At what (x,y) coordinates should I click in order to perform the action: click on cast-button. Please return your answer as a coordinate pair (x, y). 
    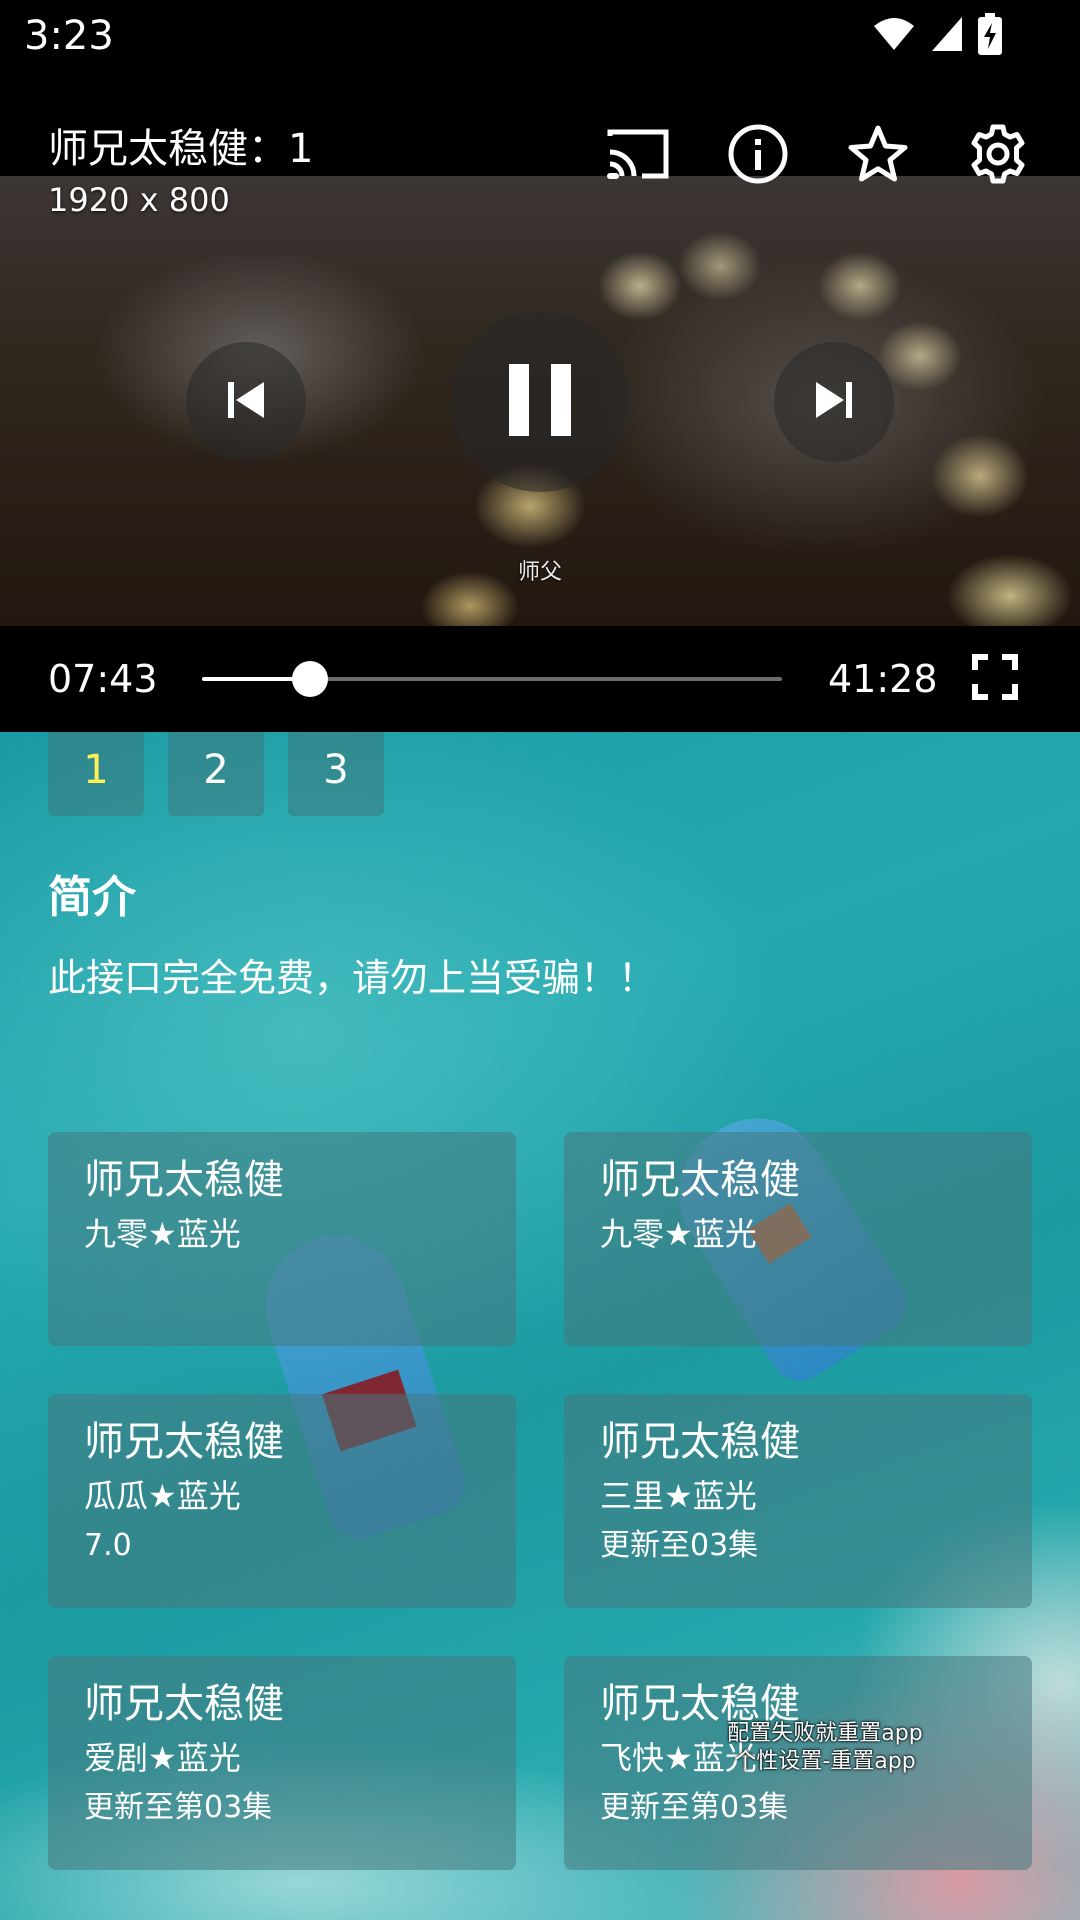
    Looking at the image, I should click on (638, 156).